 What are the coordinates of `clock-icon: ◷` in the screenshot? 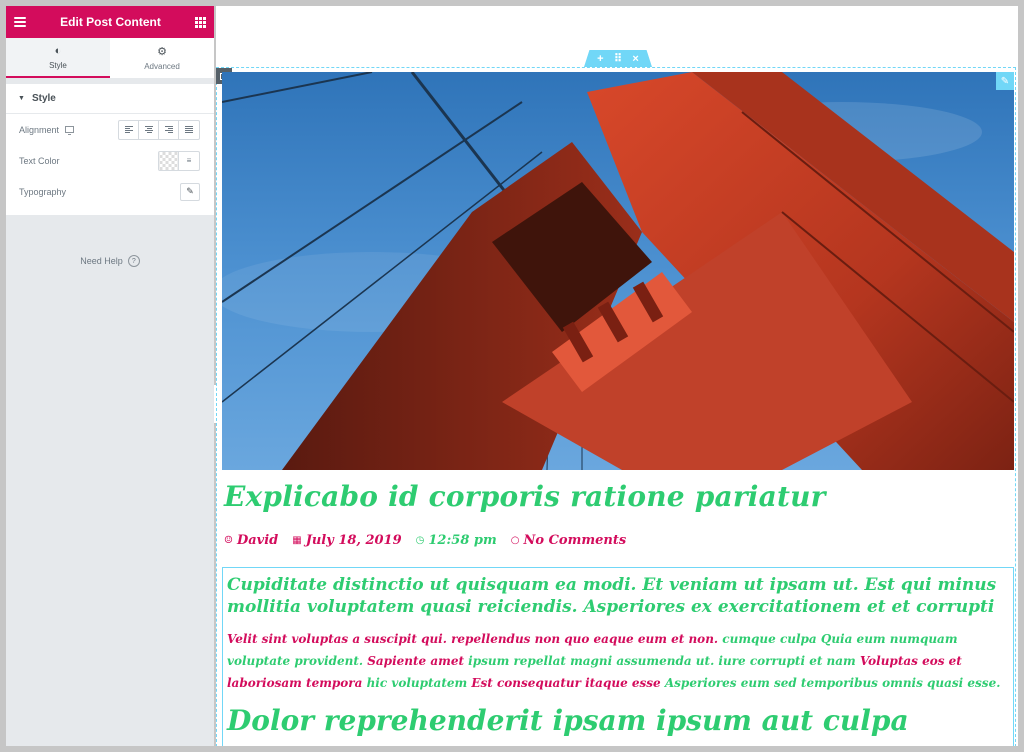 It's located at (420, 540).